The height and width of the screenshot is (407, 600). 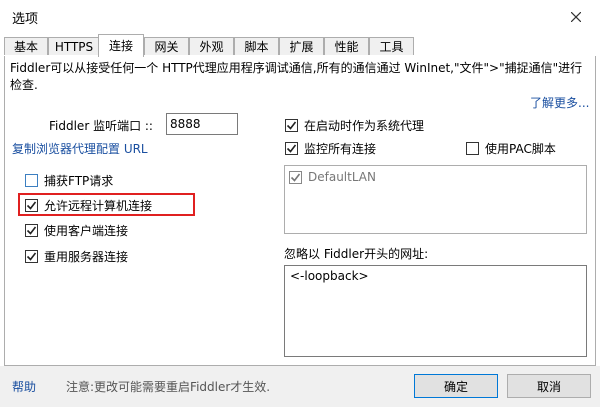 What do you see at coordinates (26, 46) in the screenshot?
I see `tab-basic: 基本` at bounding box center [26, 46].